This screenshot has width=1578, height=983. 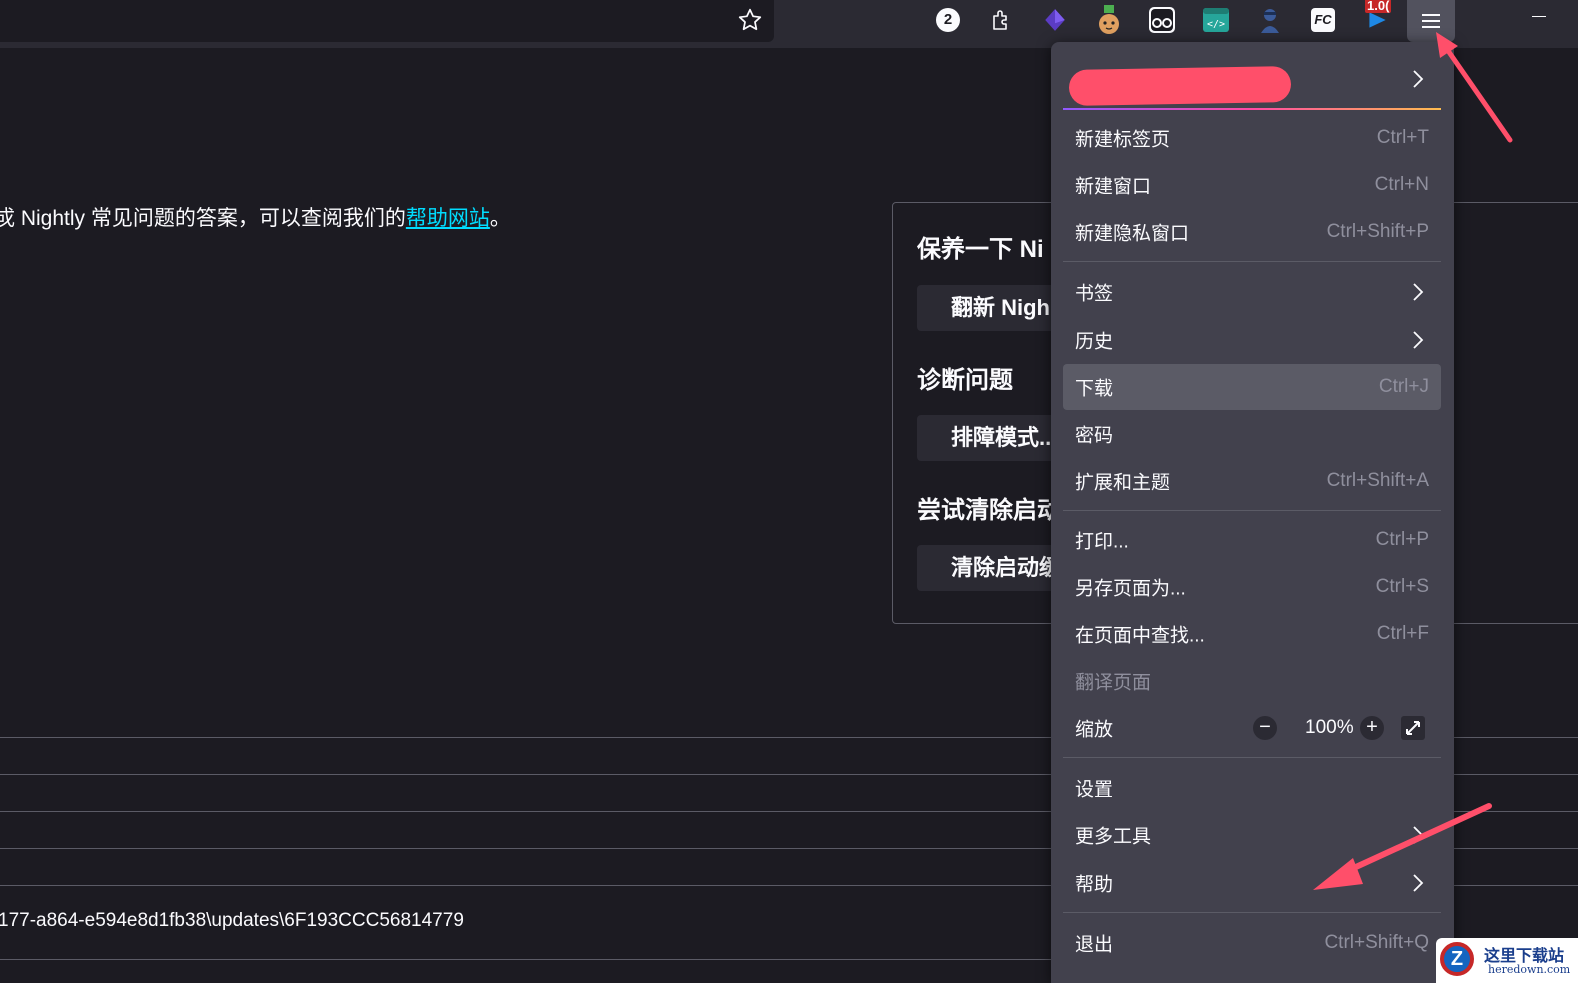 I want to click on menu-item-label: 下载, so click(x=1094, y=389).